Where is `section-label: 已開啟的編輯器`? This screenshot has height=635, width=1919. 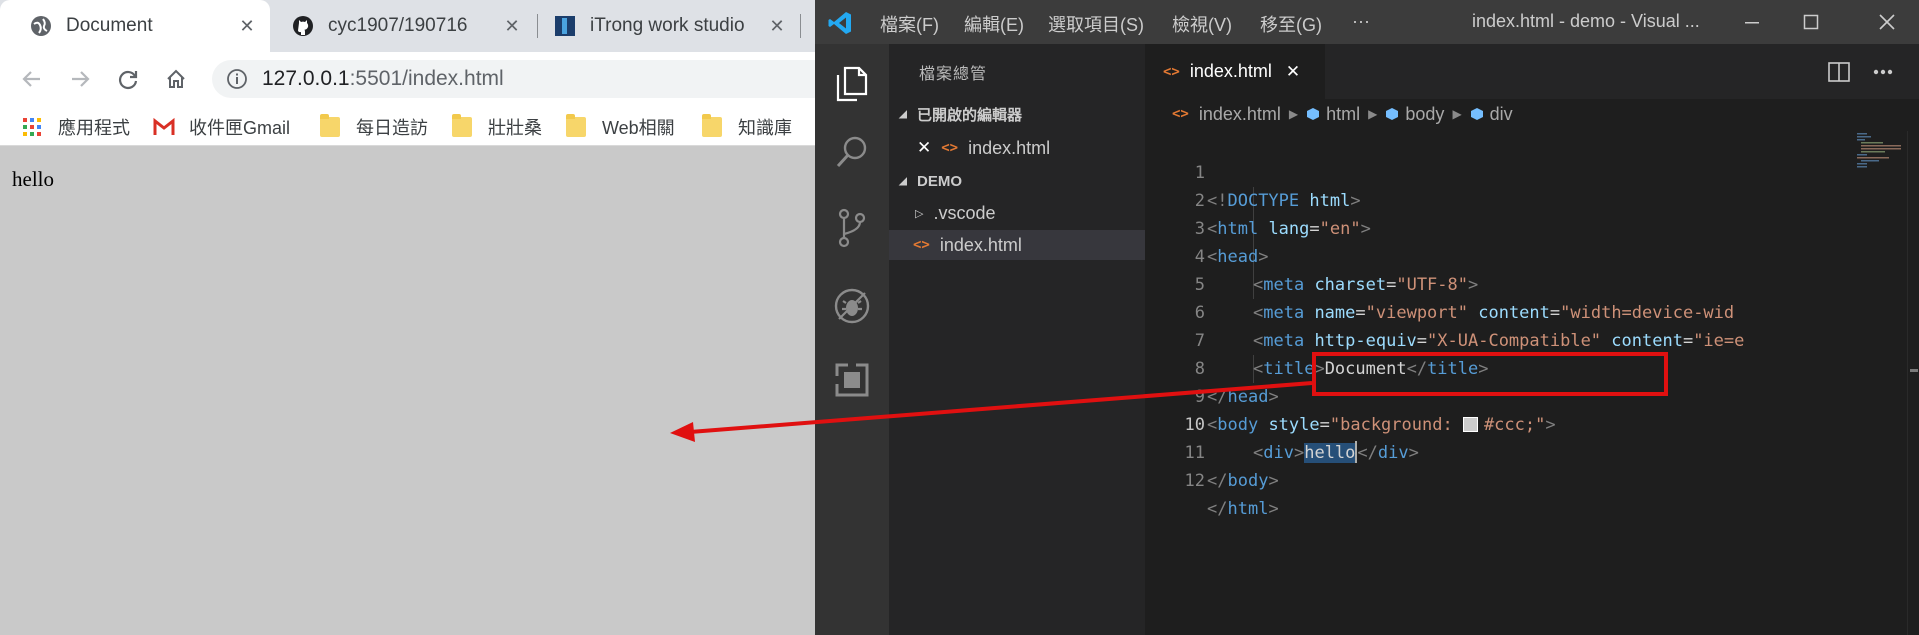
section-label: 已開啟的編輯器 is located at coordinates (970, 115).